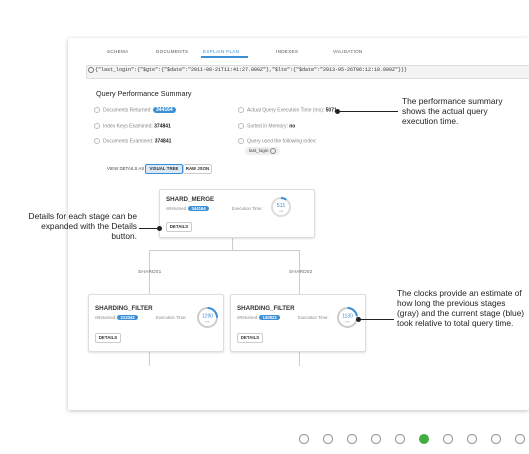 The height and width of the screenshot is (454, 529). I want to click on tab-schema: SCHEMA, so click(117, 51).